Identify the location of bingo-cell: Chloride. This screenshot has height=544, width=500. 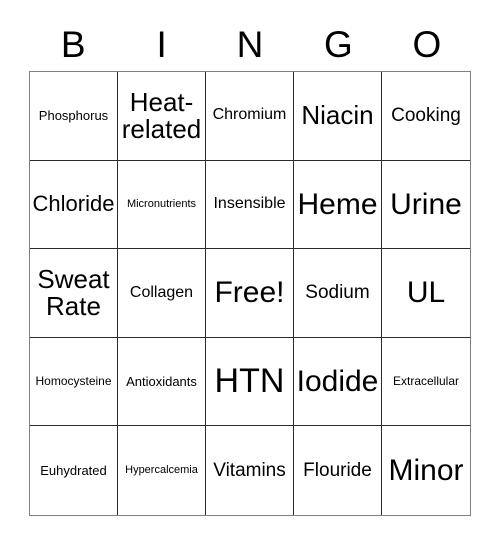
(74, 205).